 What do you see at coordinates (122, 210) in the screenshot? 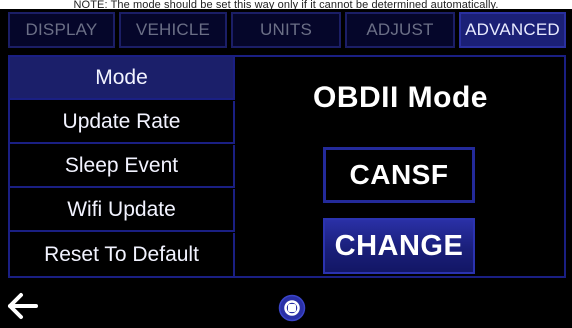
I see `menu-item-wifi-update: Wifi Update` at bounding box center [122, 210].